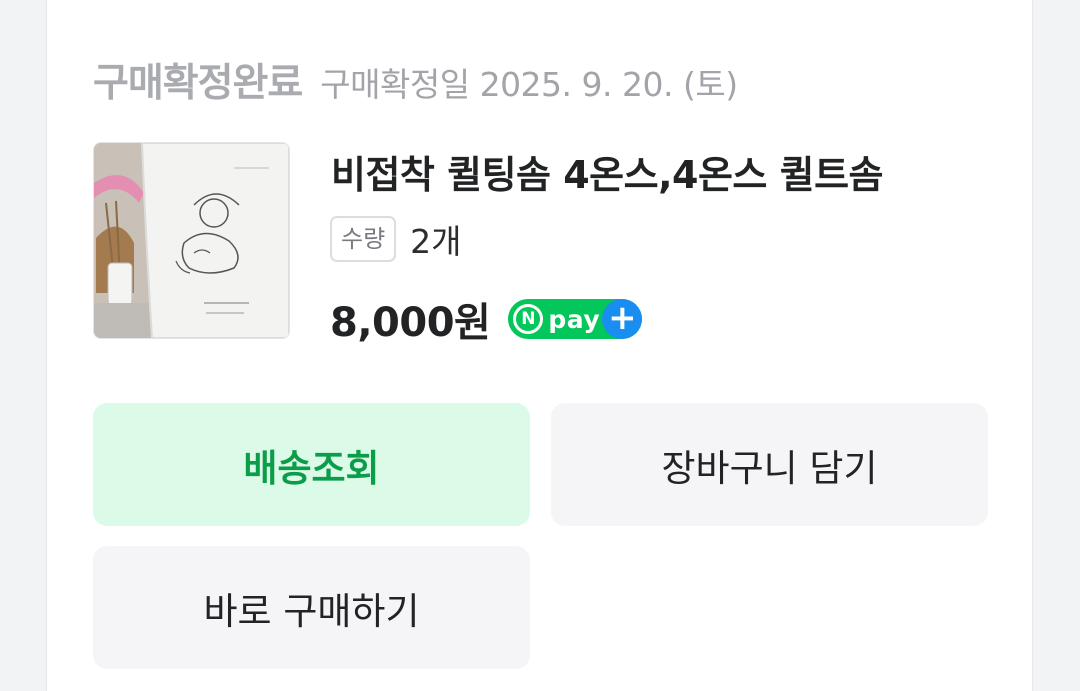 The width and height of the screenshot is (1080, 691). I want to click on order-status-title: 구매확정완료, so click(198, 83).